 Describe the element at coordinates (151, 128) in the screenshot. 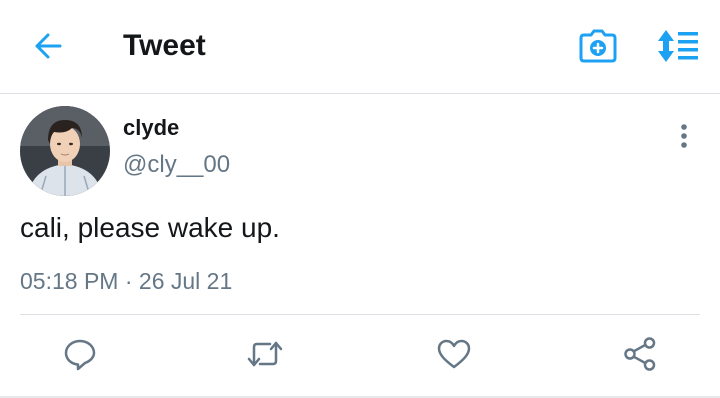

I see `author-name: clyde` at that location.